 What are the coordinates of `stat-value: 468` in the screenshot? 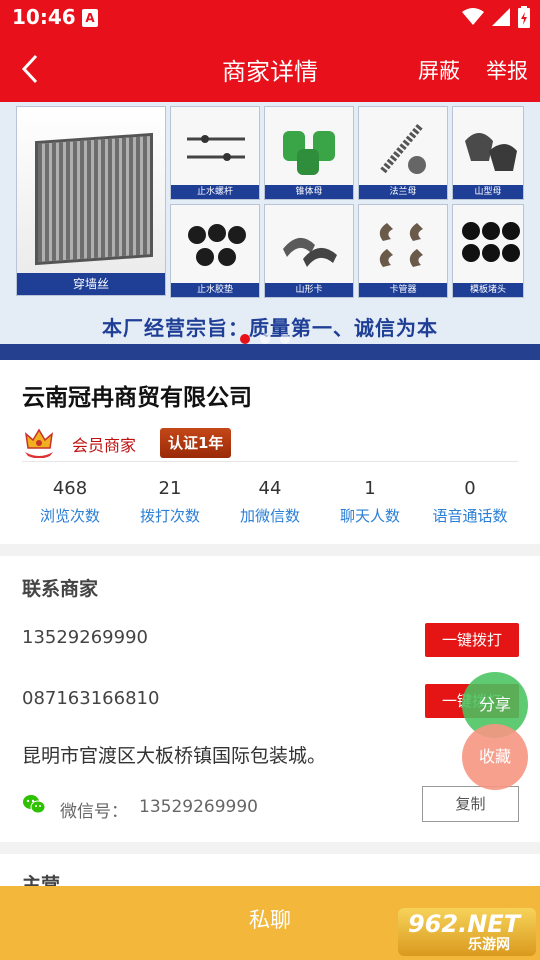 It's located at (70, 488).